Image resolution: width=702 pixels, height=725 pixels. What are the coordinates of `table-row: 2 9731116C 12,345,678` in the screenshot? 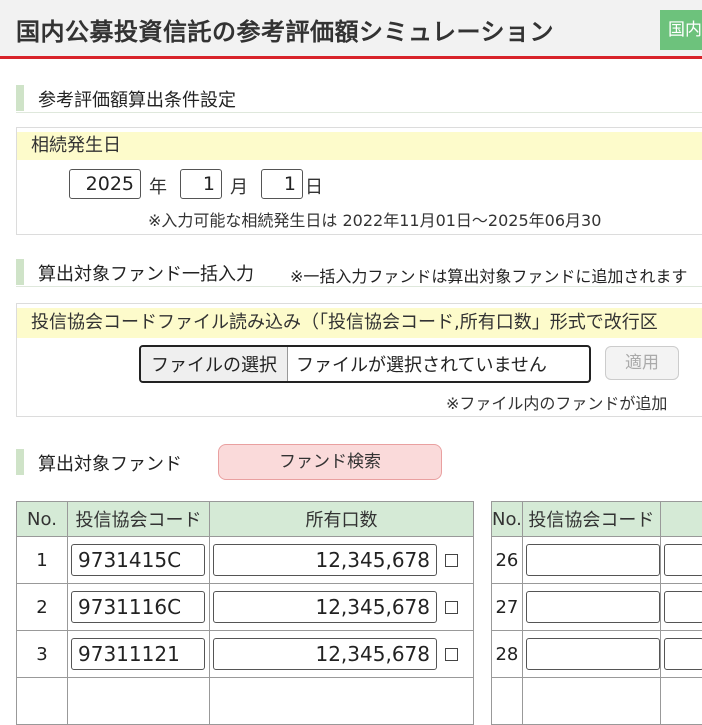 It's located at (245, 607).